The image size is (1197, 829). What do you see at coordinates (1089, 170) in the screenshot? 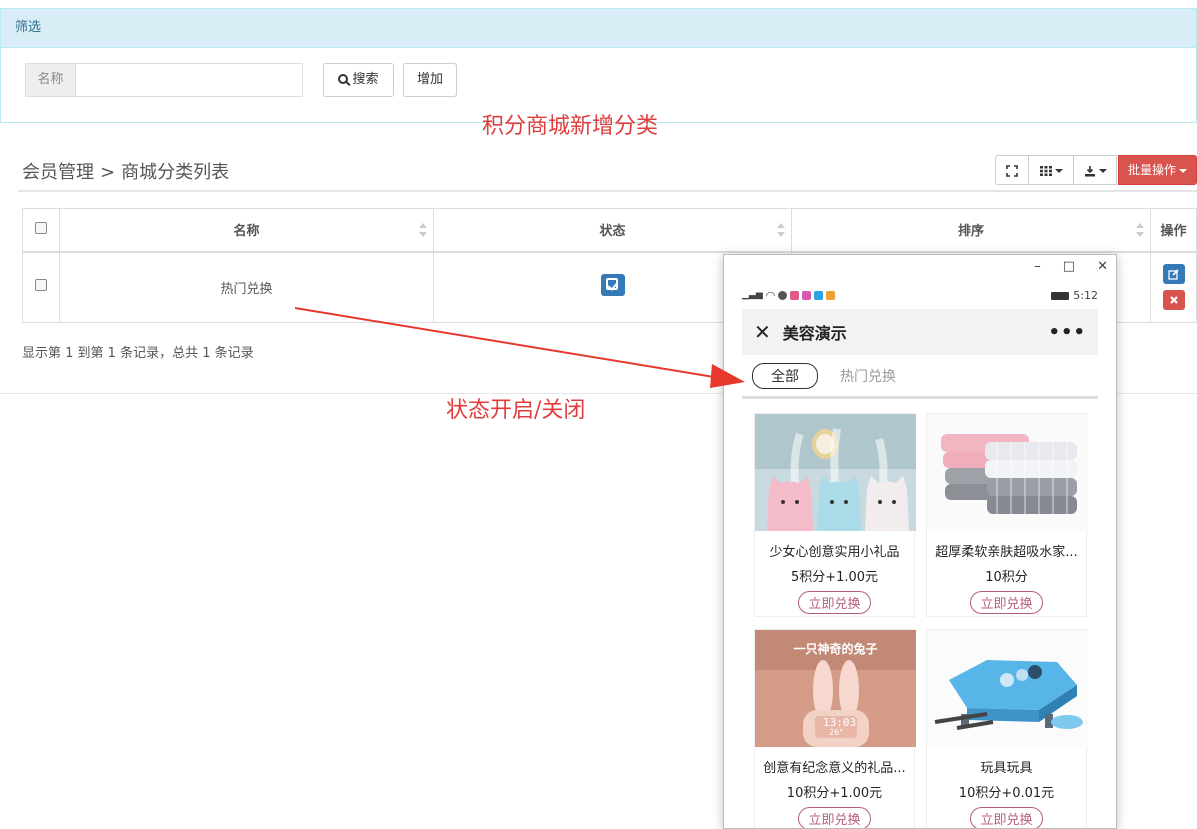
I see `export-icon` at bounding box center [1089, 170].